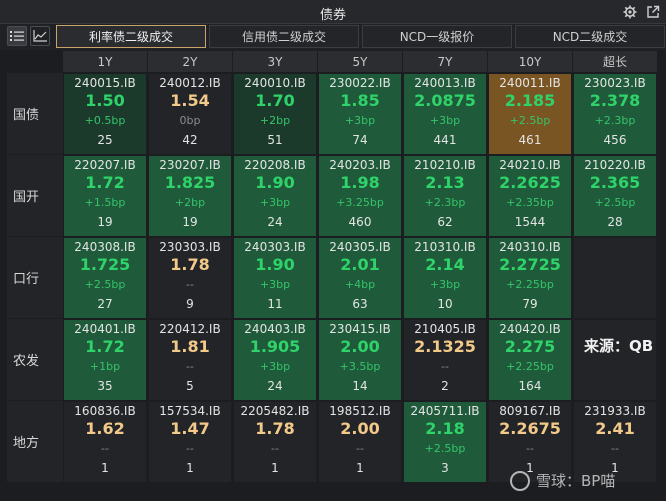 This screenshot has height=501, width=666. I want to click on bond-code: 240305.IB, so click(360, 247).